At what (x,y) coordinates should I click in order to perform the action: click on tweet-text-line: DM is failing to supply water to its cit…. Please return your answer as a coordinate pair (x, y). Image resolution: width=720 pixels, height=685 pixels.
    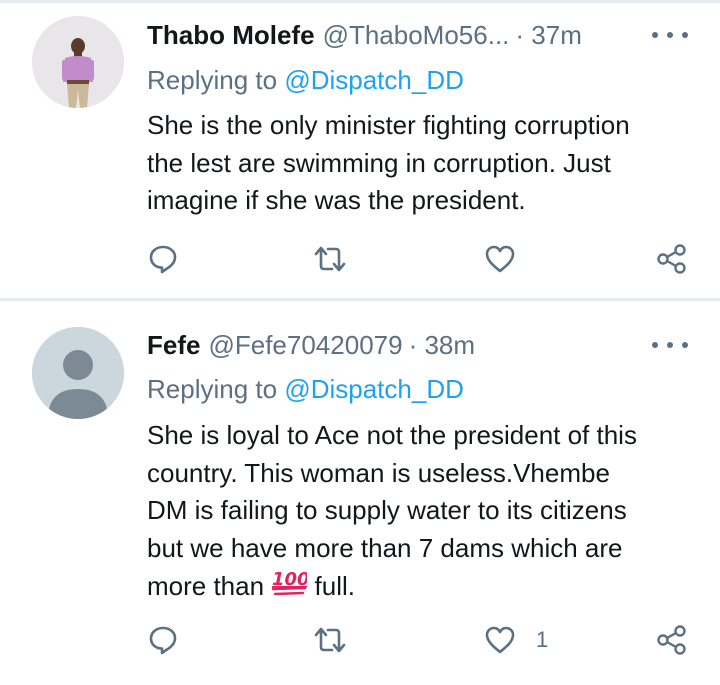
    Looking at the image, I should click on (387, 510).